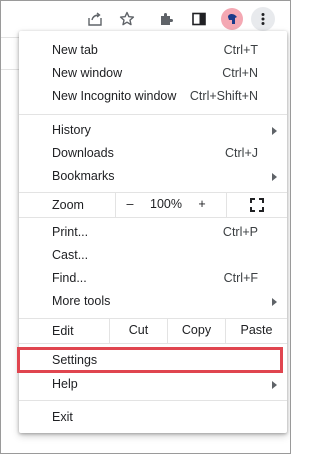 The width and height of the screenshot is (320, 454). What do you see at coordinates (75, 50) in the screenshot?
I see `menu-item-label: New tab` at bounding box center [75, 50].